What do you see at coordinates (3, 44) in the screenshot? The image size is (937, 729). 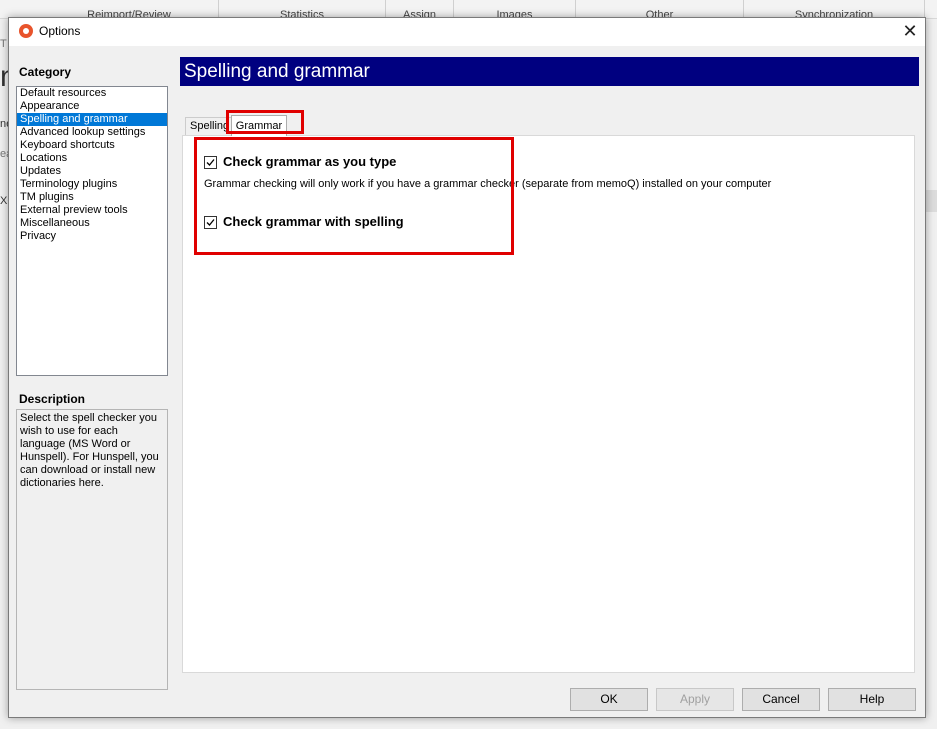 I see `background-fragment: T` at bounding box center [3, 44].